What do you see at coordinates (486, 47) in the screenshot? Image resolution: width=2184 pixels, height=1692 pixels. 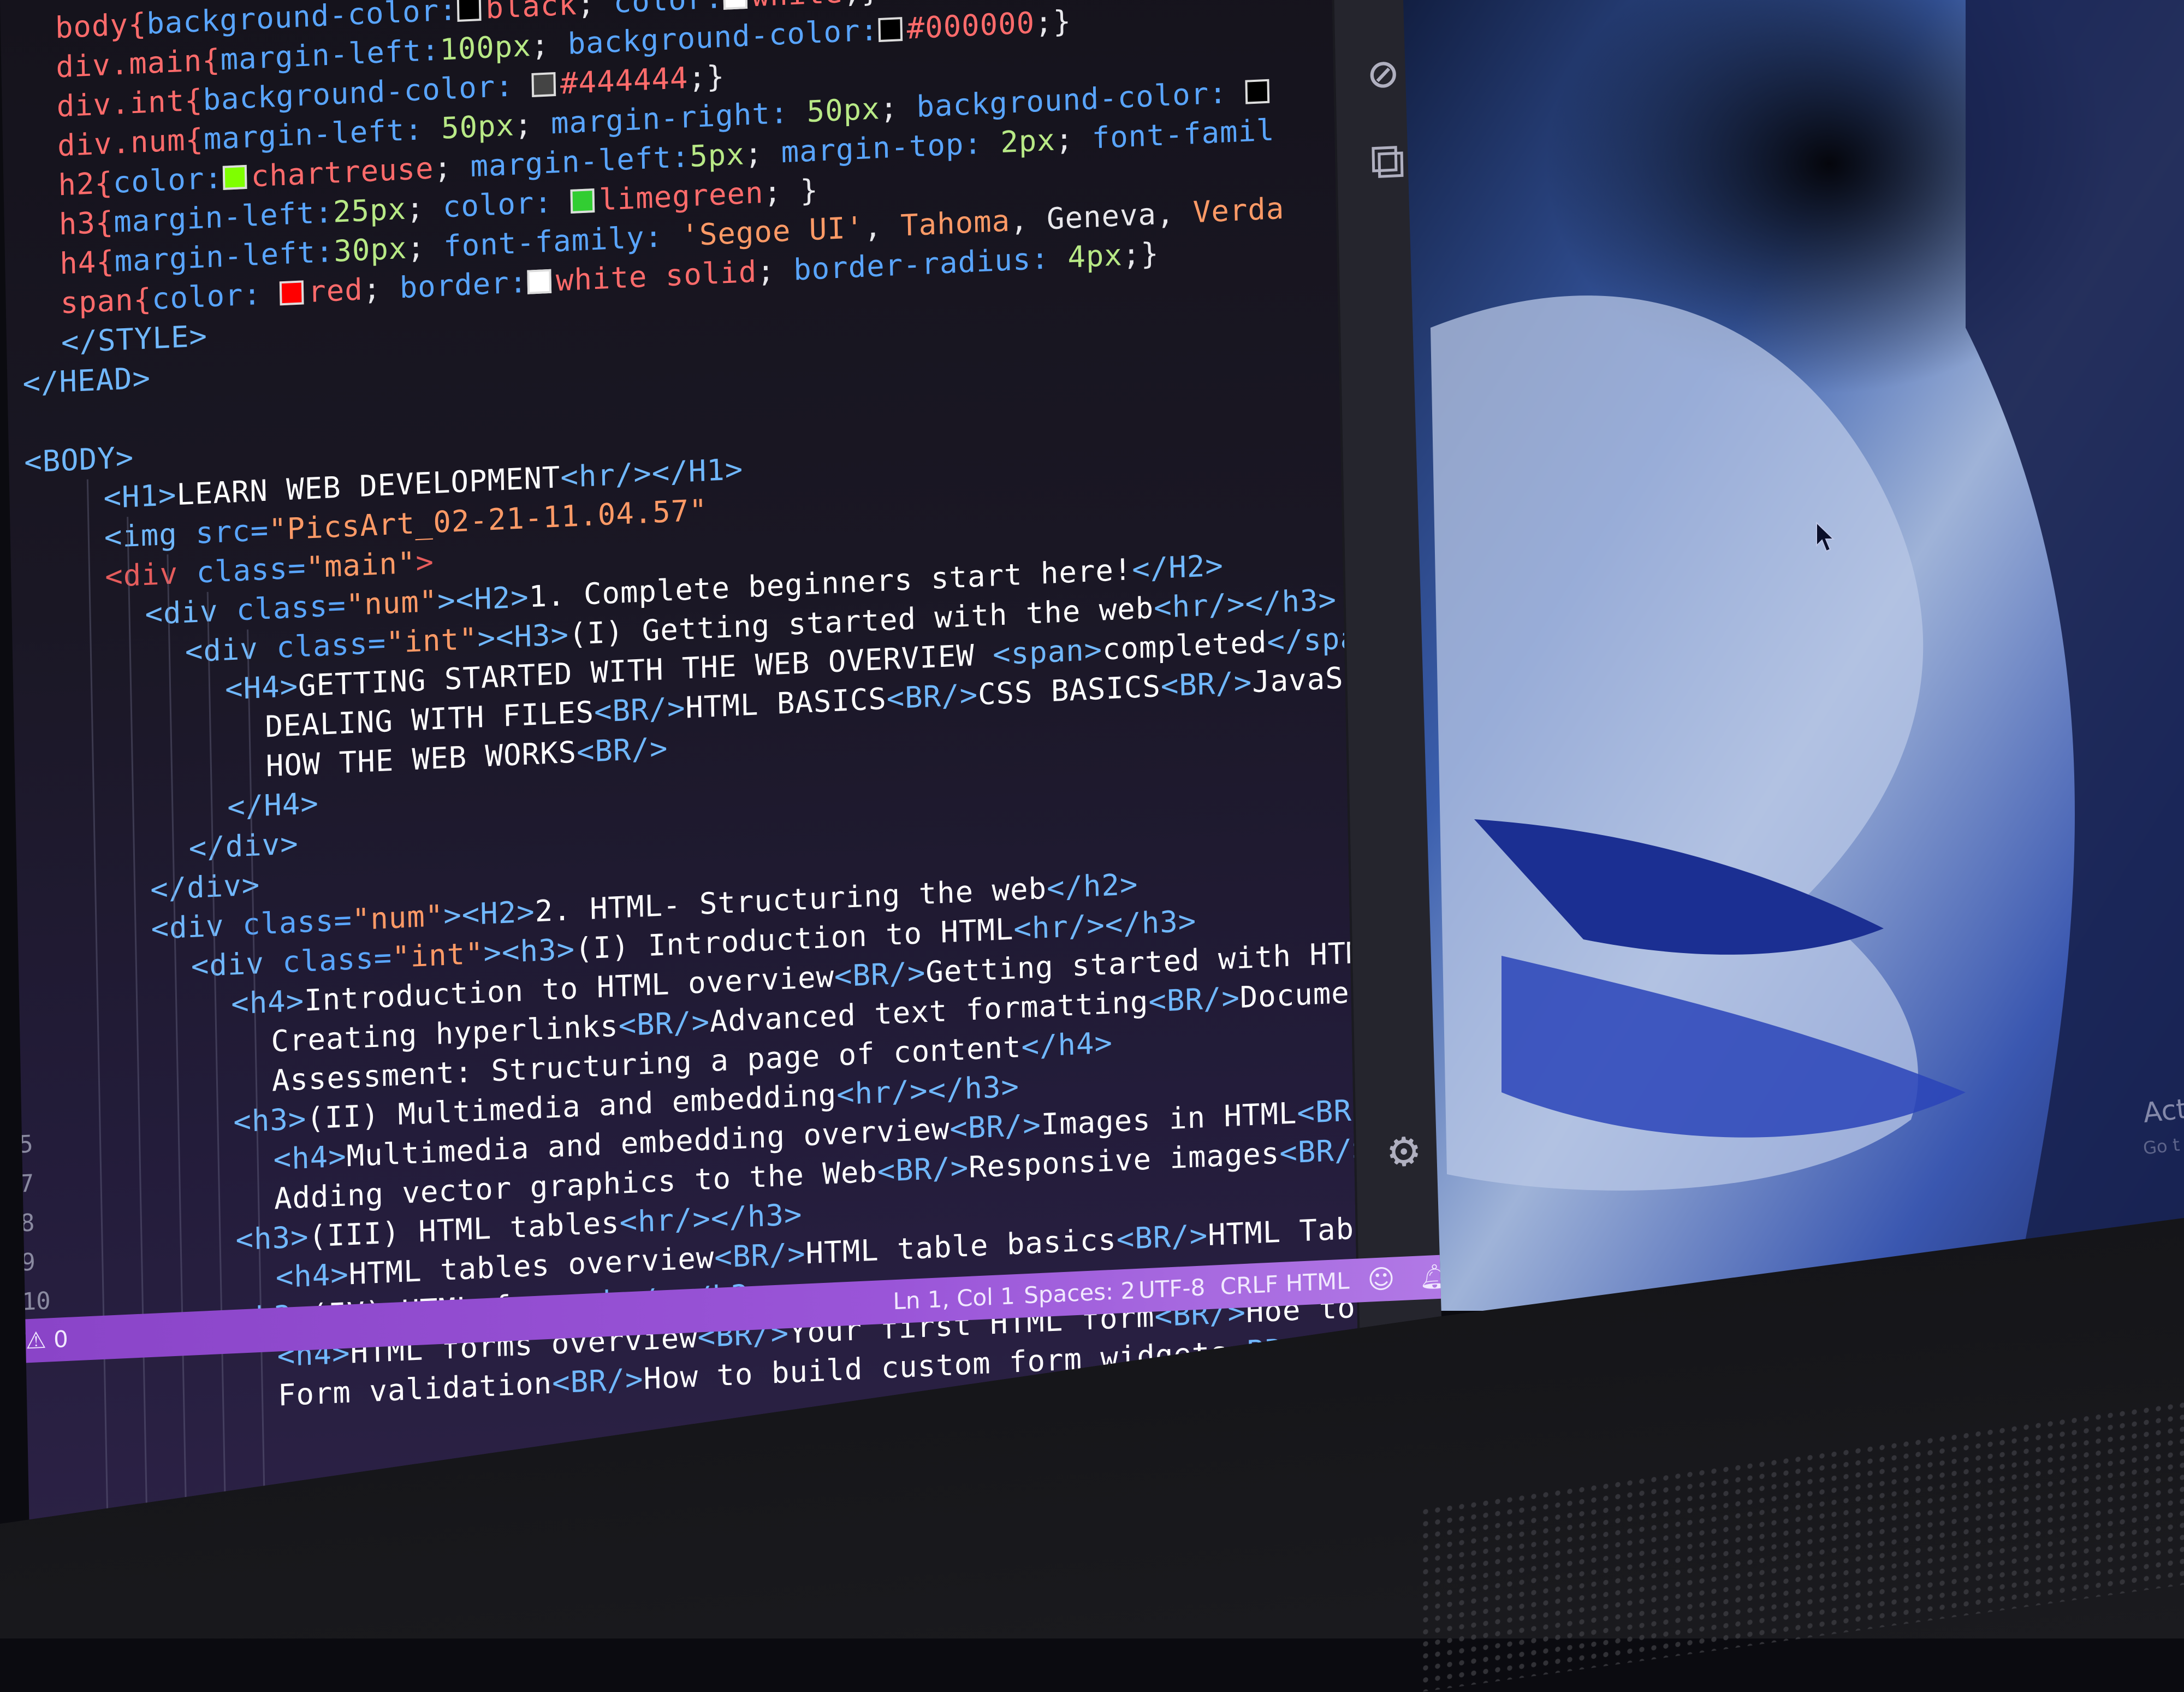 I see `code-token: 100px` at bounding box center [486, 47].